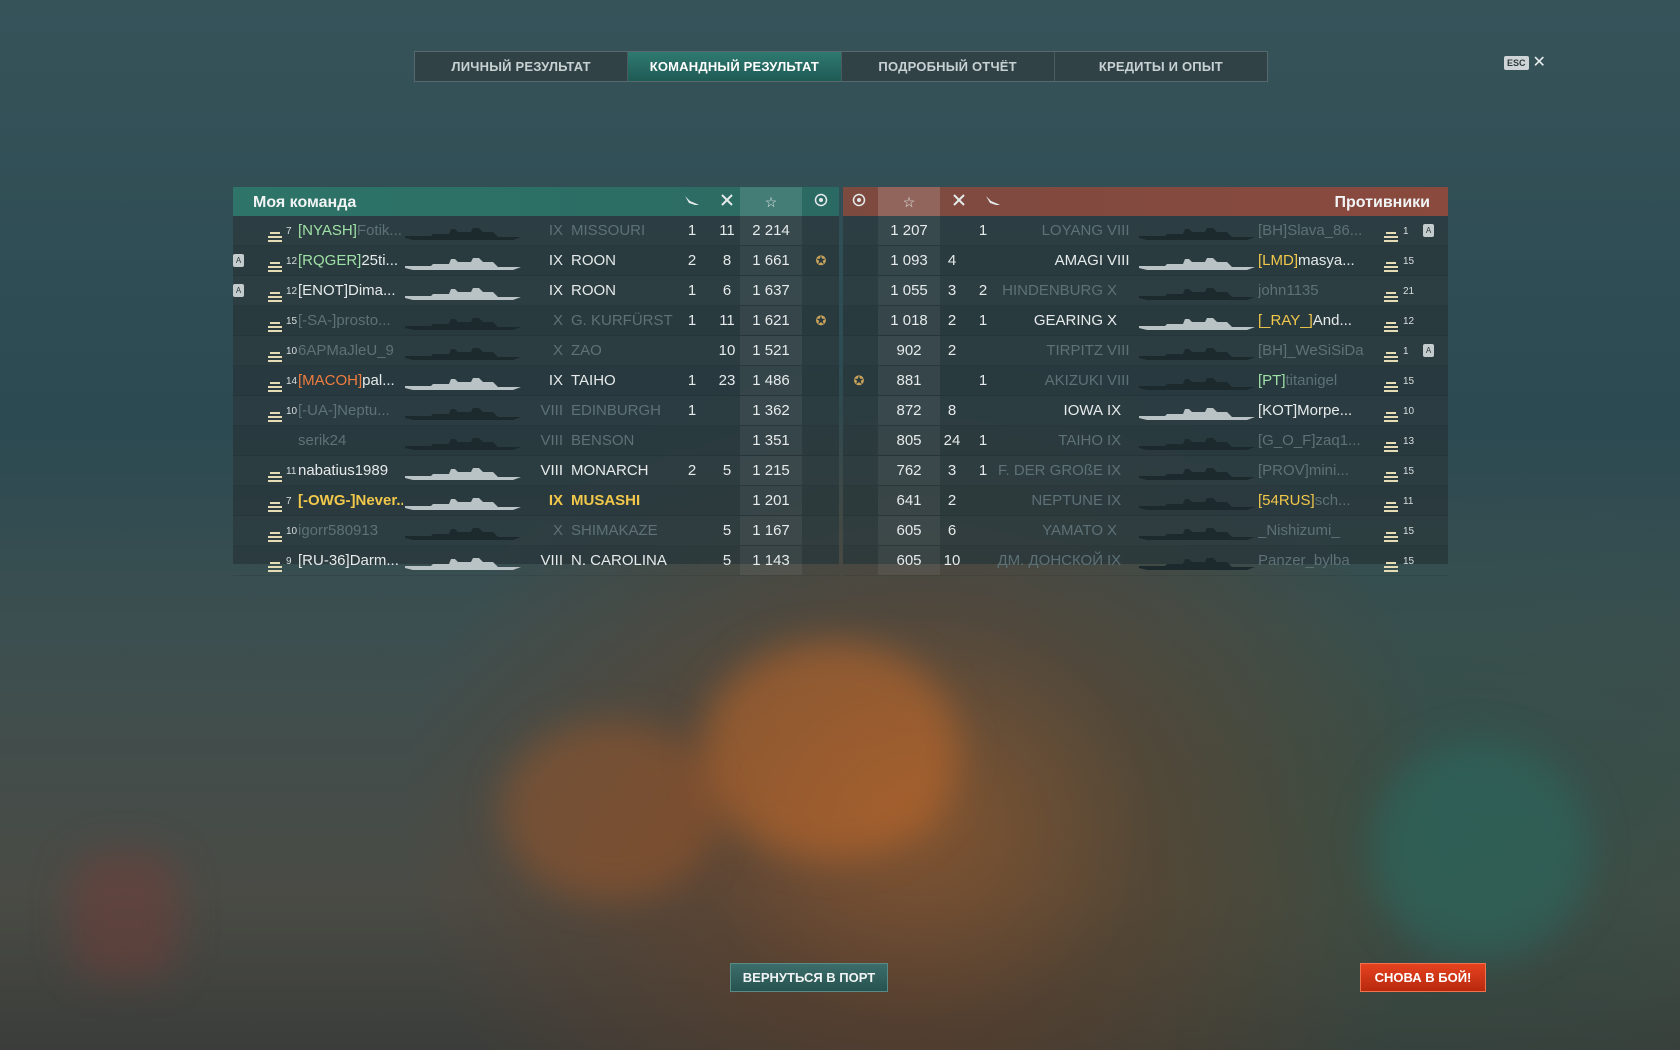 Image resolution: width=1680 pixels, height=1050 pixels. Describe the element at coordinates (1428, 350) in the screenshot. I see `division-badge: A` at that location.